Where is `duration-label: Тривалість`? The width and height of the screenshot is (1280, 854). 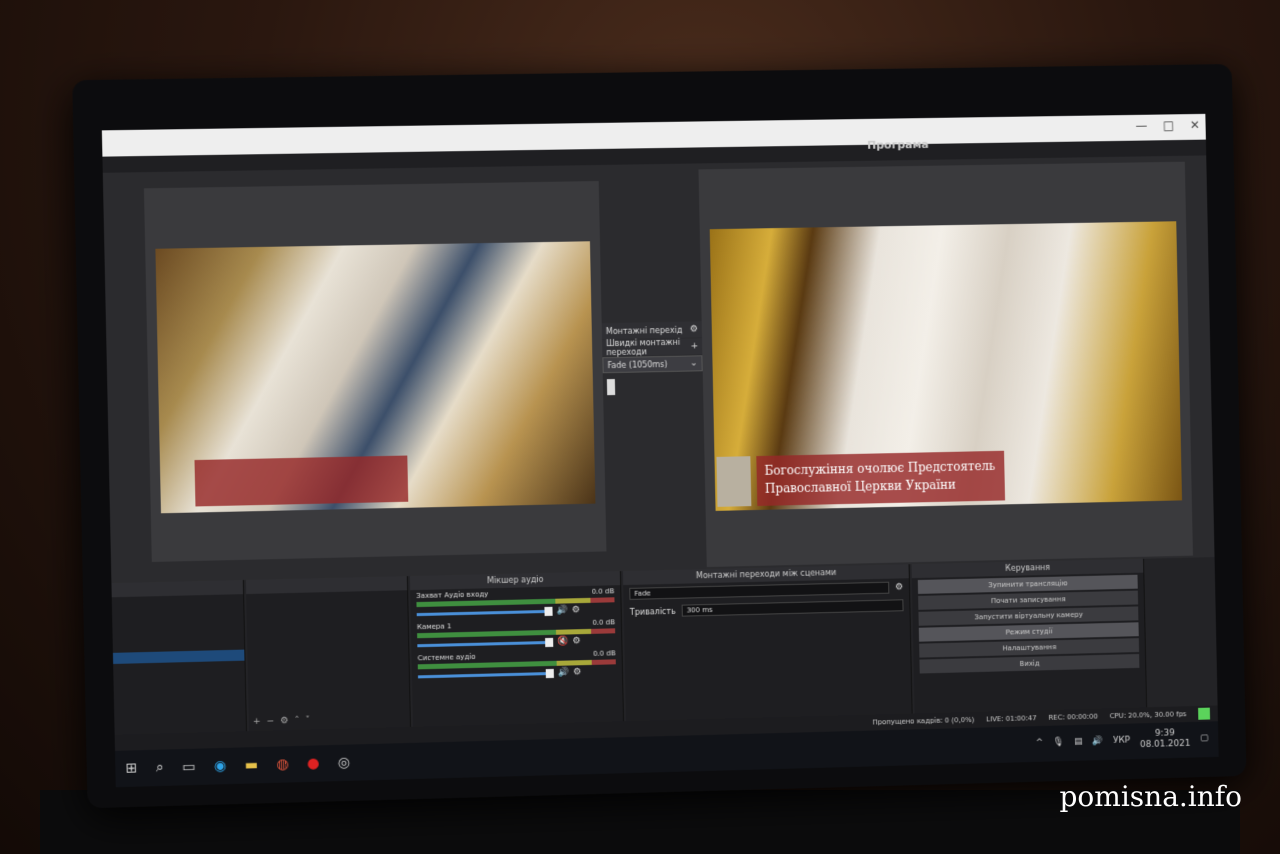
duration-label: Тривалість is located at coordinates (653, 611).